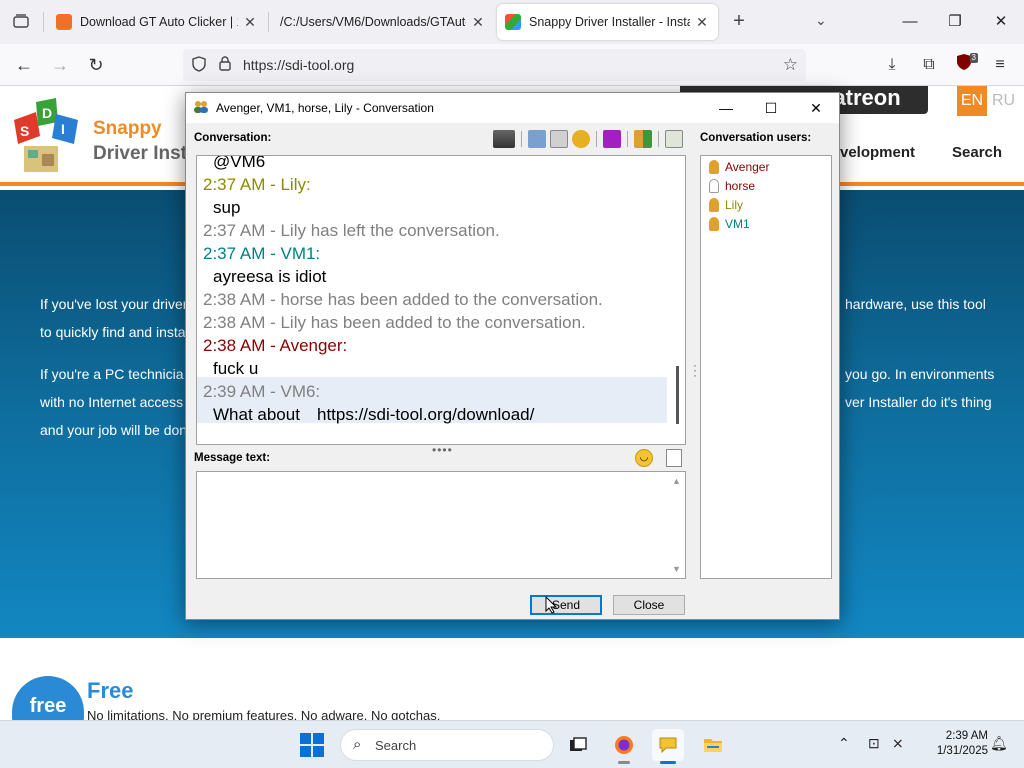 This screenshot has height=768, width=1024. I want to click on chevron-up-icon: ⌃, so click(844, 743).